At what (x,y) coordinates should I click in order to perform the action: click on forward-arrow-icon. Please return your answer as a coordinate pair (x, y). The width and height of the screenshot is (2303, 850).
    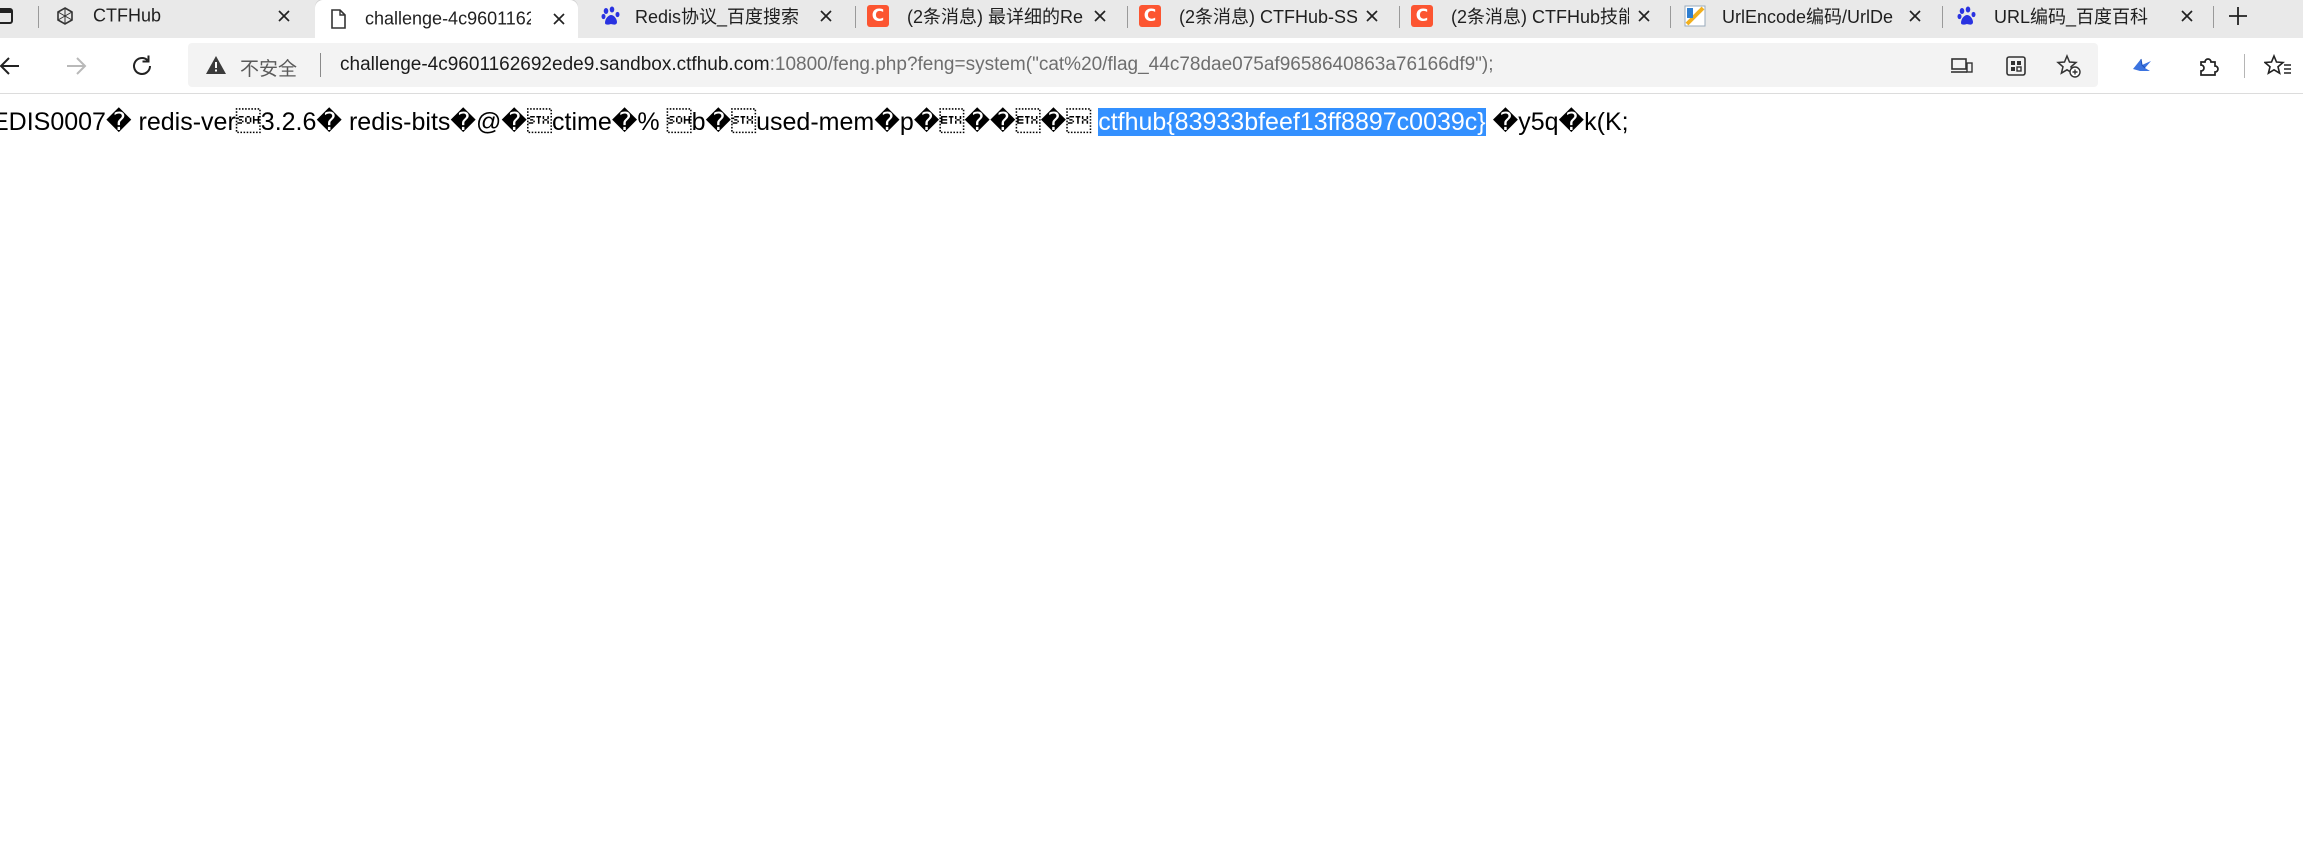
    Looking at the image, I should click on (77, 66).